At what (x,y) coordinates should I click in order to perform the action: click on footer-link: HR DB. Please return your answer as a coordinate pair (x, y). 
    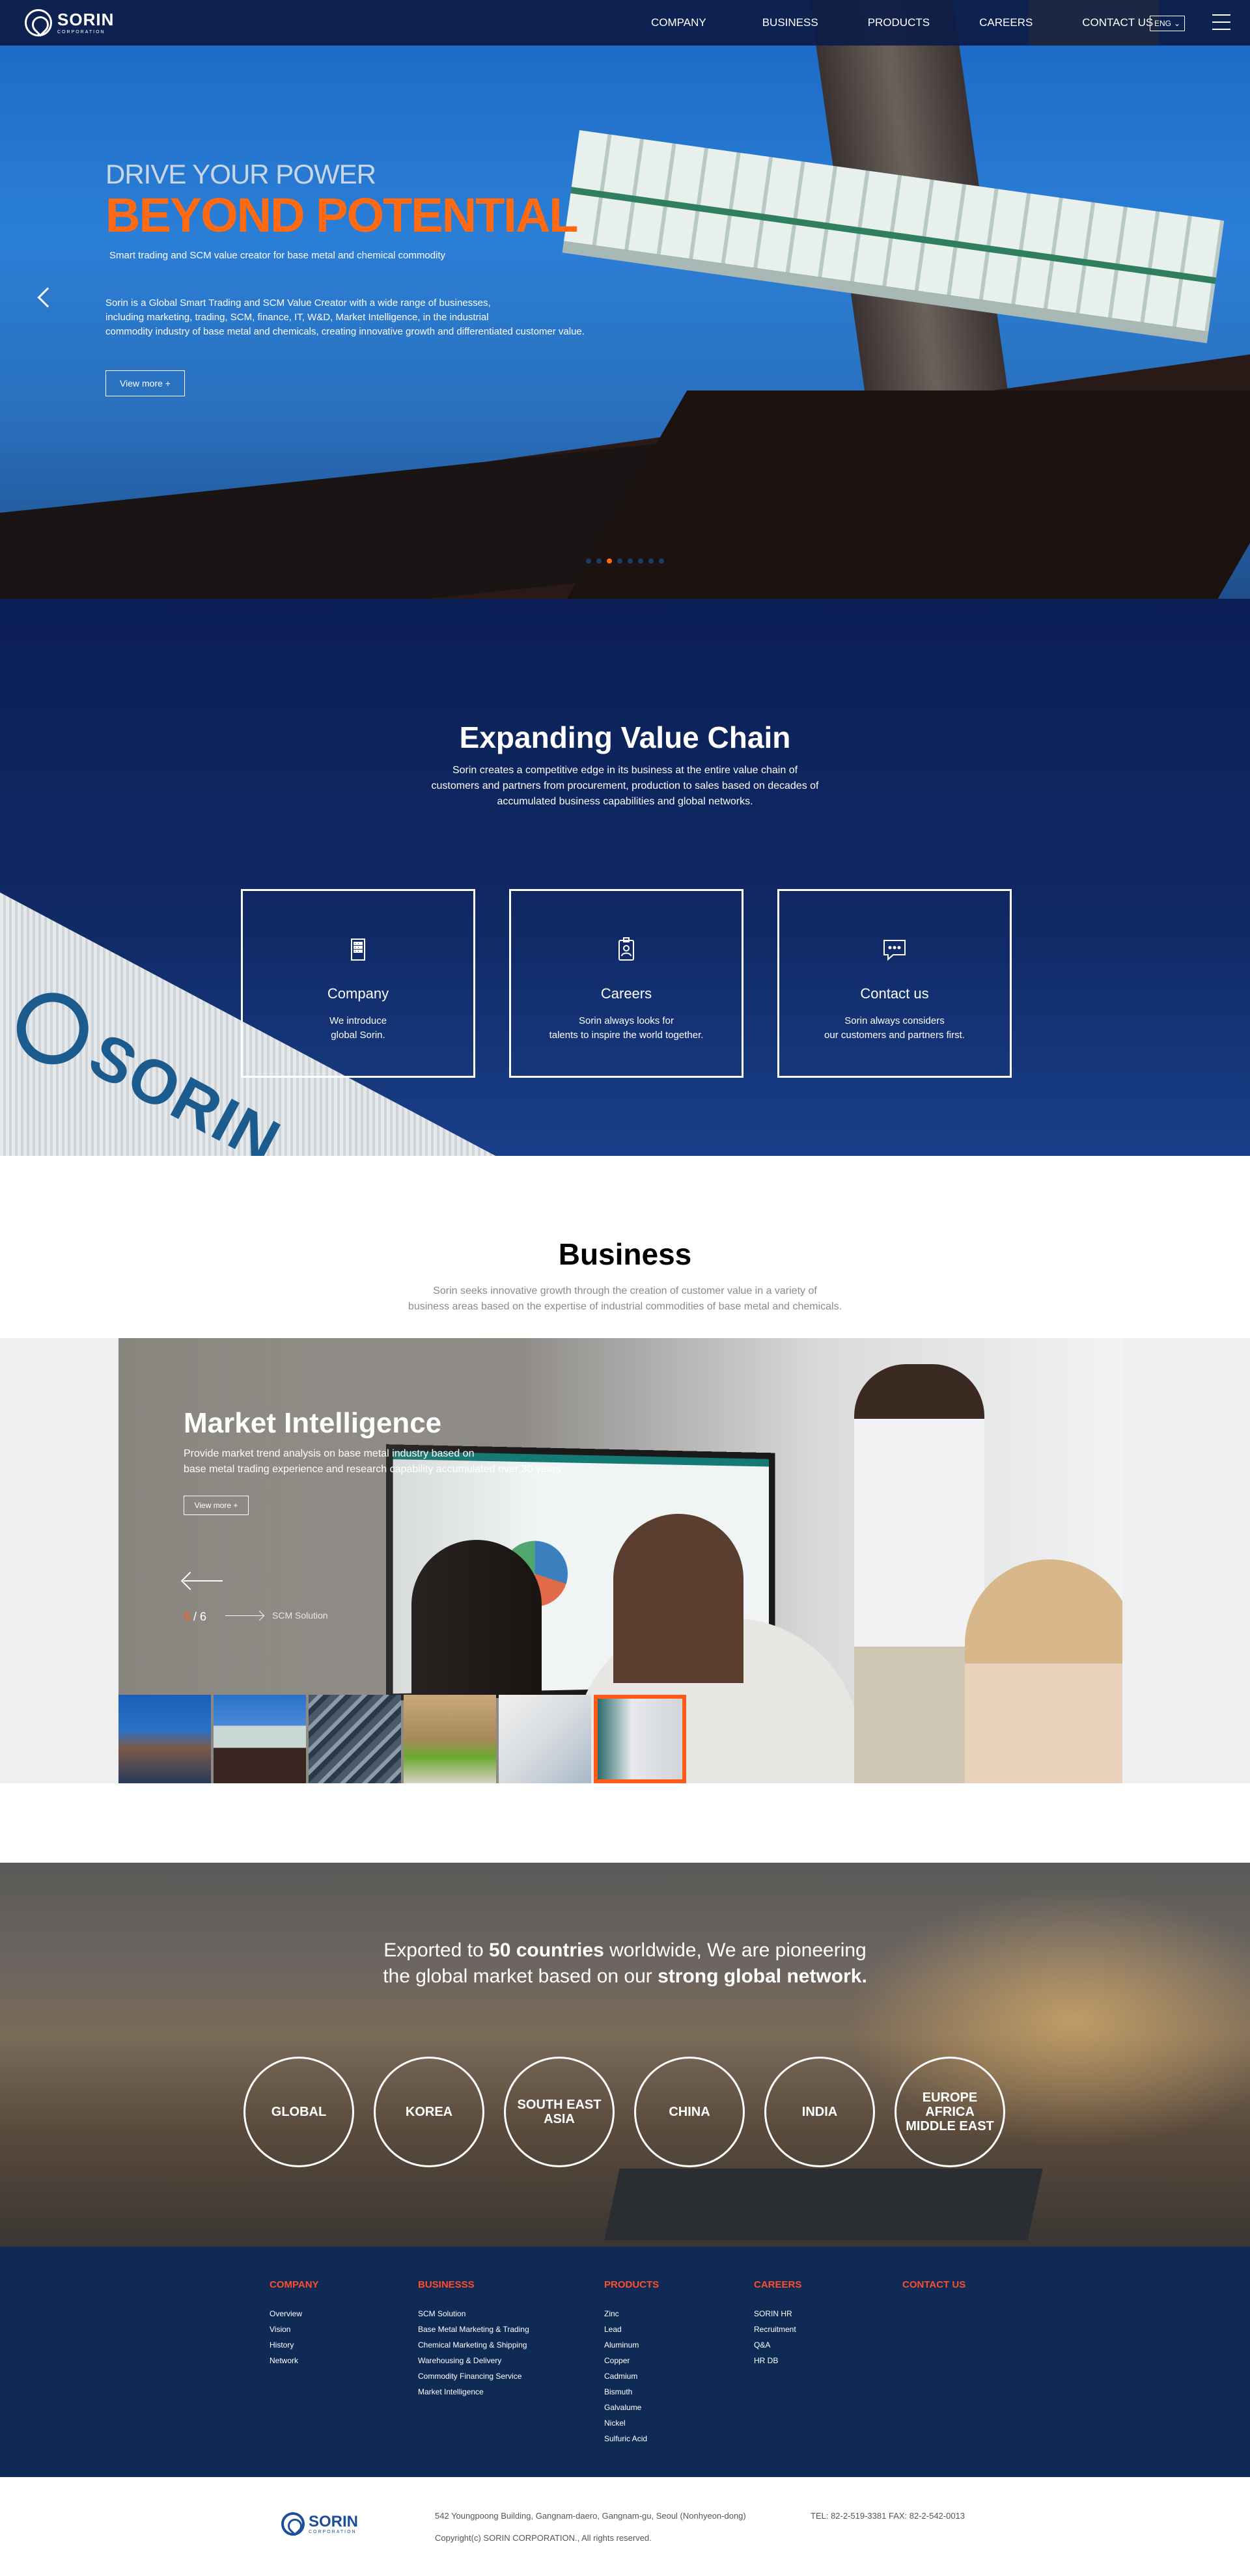
    Looking at the image, I should click on (777, 2360).